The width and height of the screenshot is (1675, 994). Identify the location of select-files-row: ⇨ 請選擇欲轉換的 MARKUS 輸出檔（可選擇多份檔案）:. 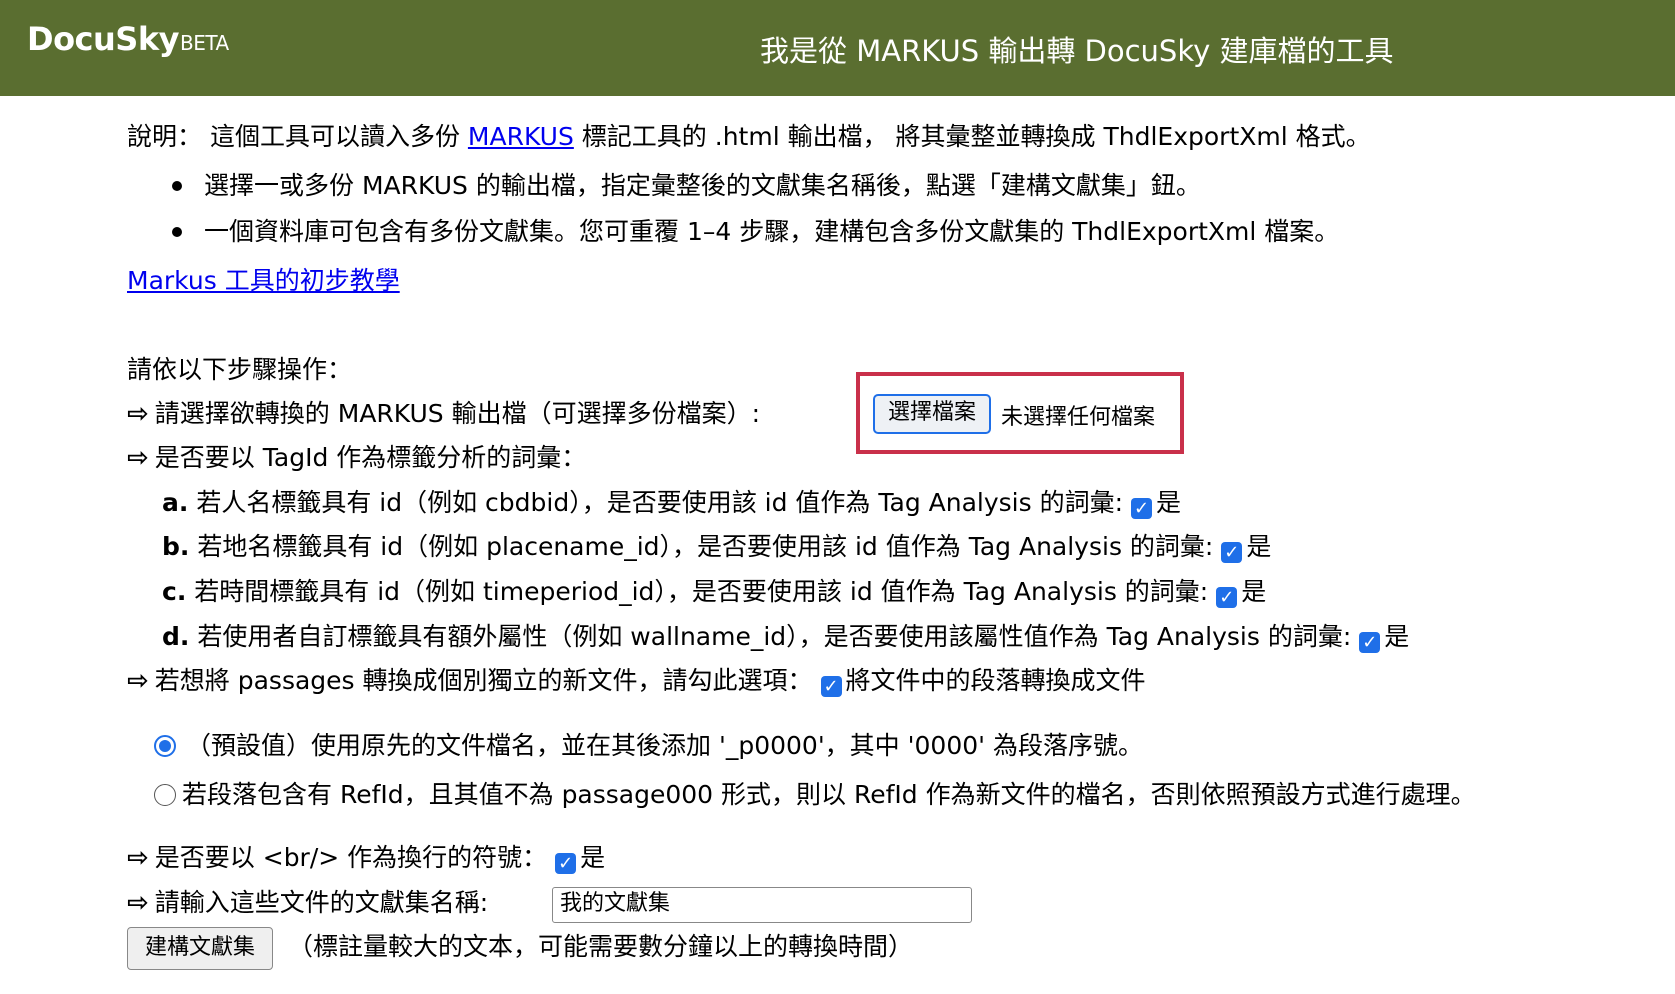
(443, 414).